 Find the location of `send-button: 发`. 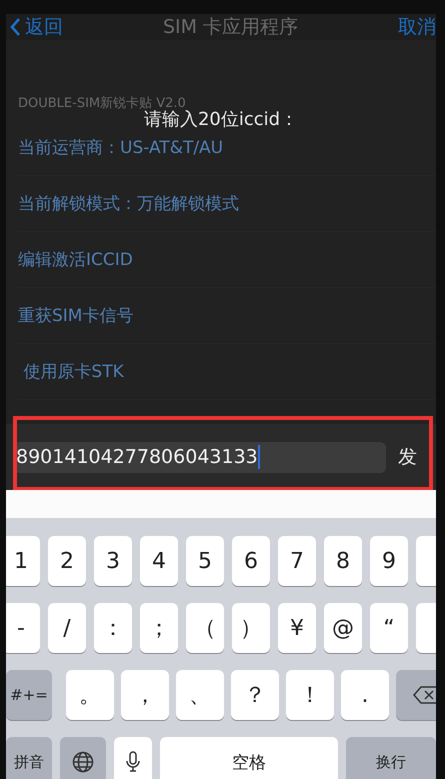

send-button: 发 is located at coordinates (407, 457).